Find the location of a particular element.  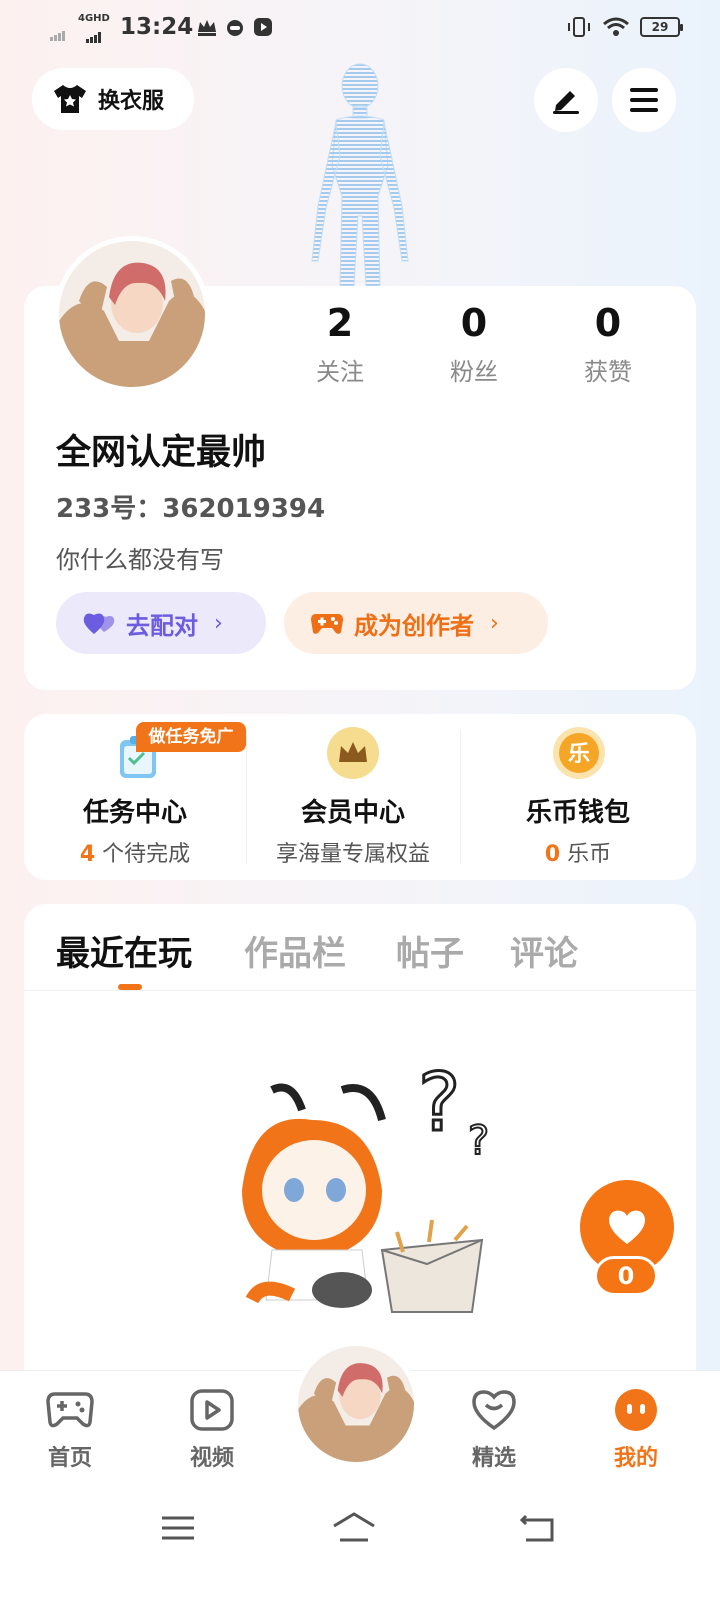

task-center: 做任务免广告 任务中心 4 个待完成 is located at coordinates (135, 797).